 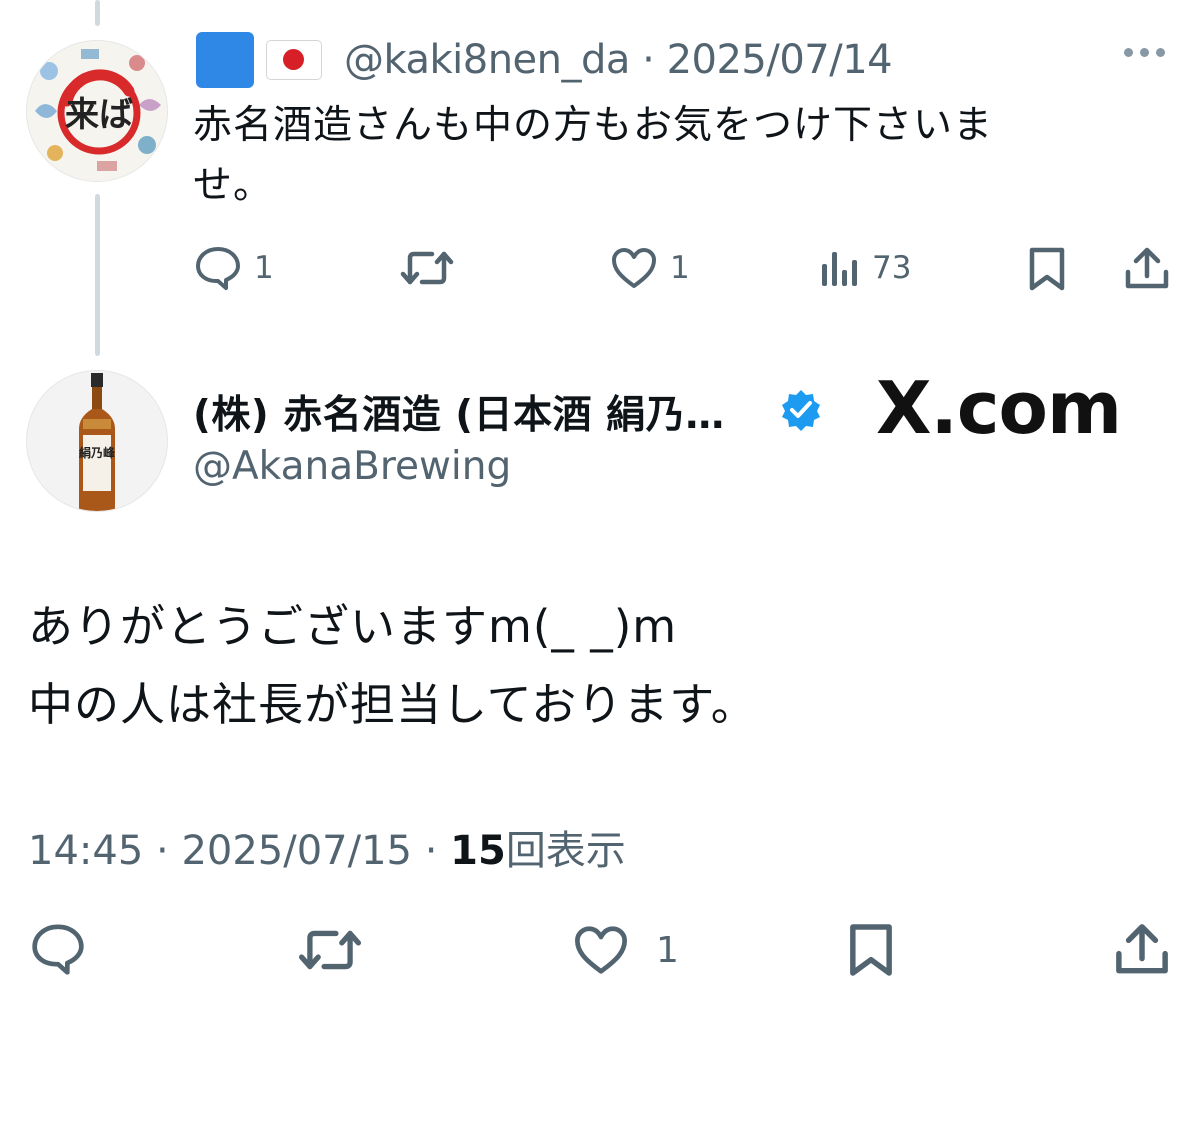 I want to click on reply-date: 2025/07/14, so click(x=780, y=60).